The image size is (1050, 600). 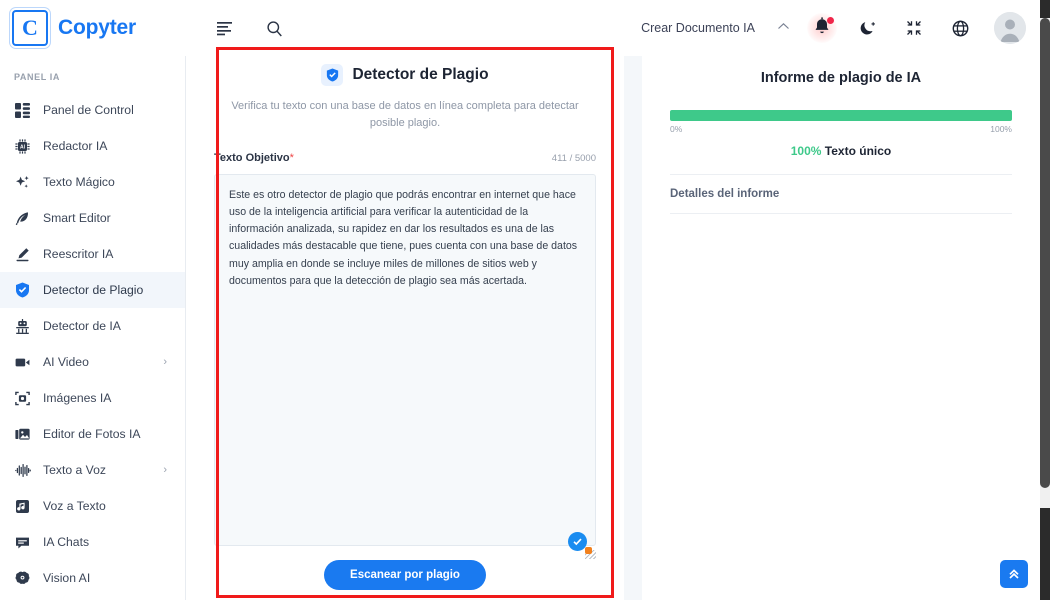 I want to click on sidebar-item-label: Texto Mágico, so click(x=79, y=182).